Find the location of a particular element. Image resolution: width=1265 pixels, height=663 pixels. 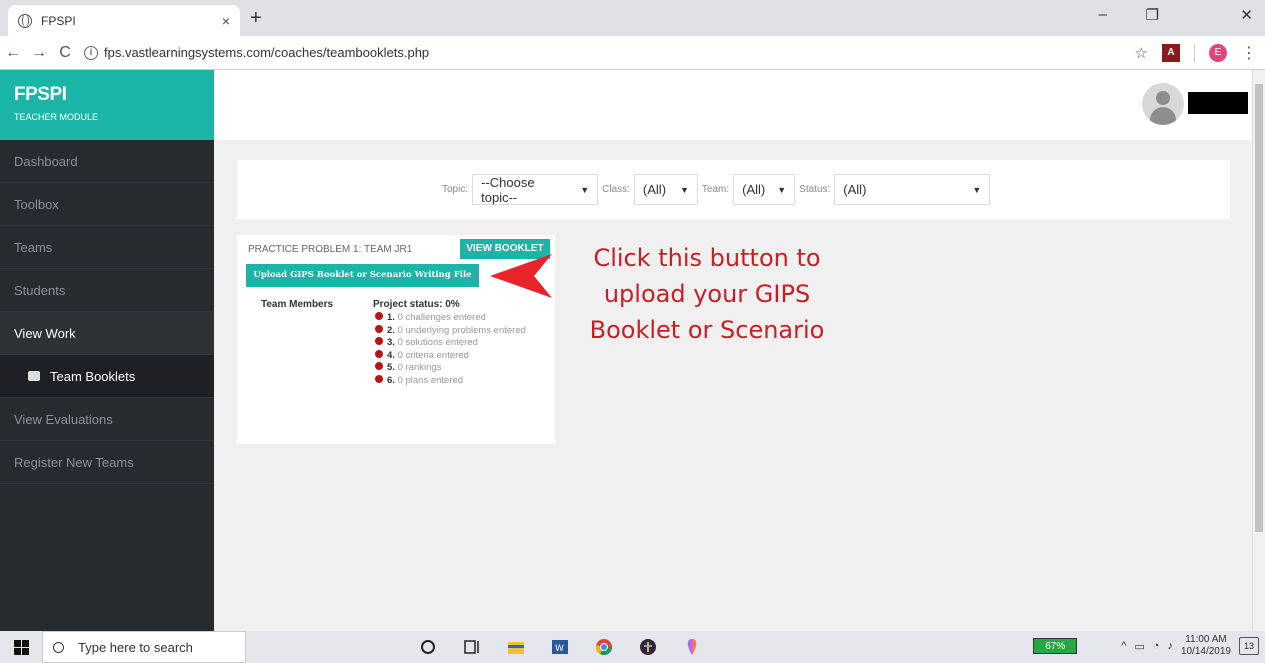

top-header is located at coordinates (733, 105).